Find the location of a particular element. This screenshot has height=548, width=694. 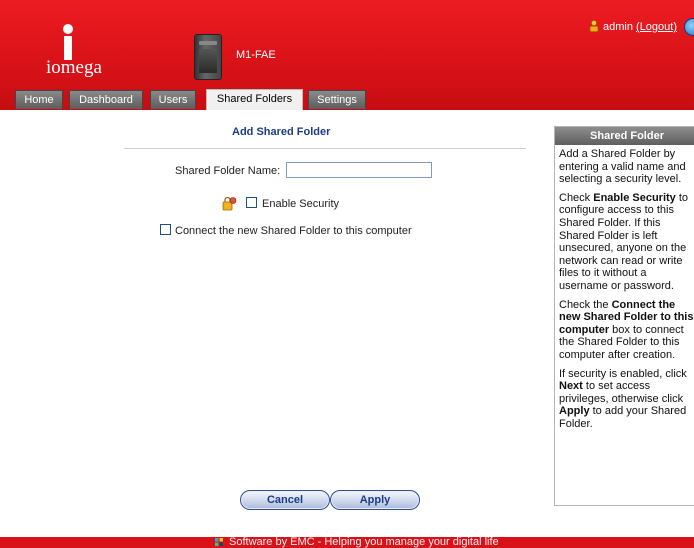

tab-settings: Settings is located at coordinates (337, 99).